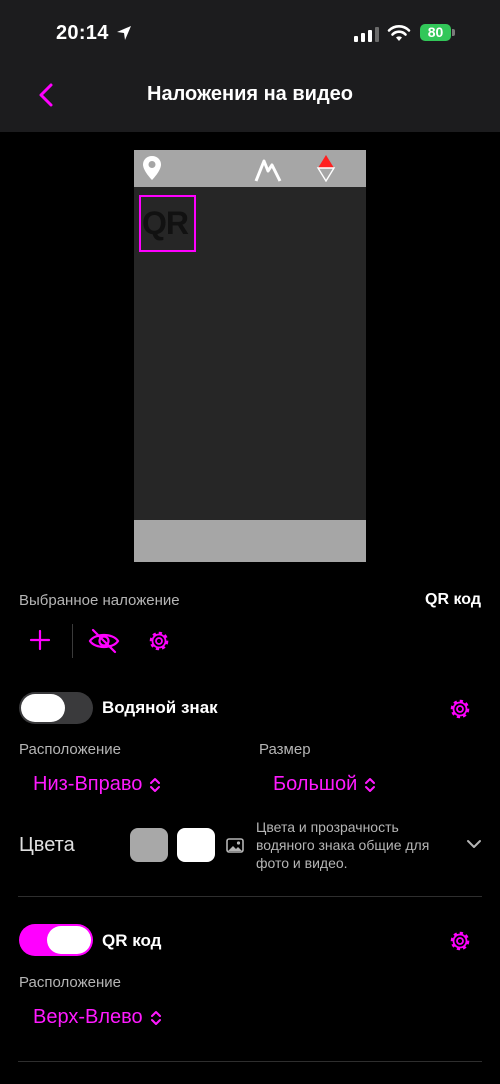  What do you see at coordinates (70, 982) in the screenshot?
I see `qr-position-label: Расположение` at bounding box center [70, 982].